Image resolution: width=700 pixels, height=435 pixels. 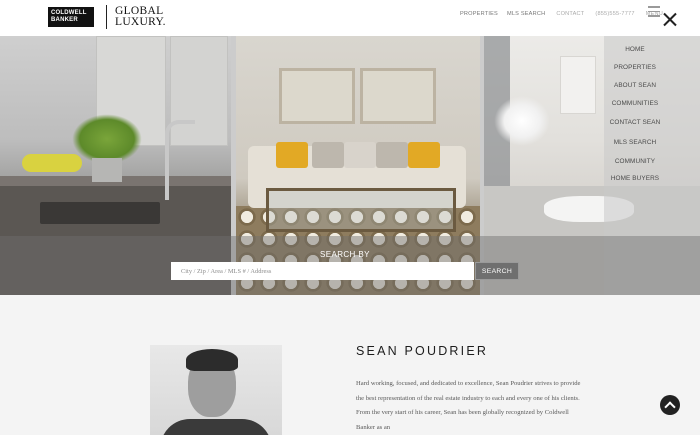 I want to click on global-luxury-logo: GLOBAL LUXURY., so click(x=140, y=16).